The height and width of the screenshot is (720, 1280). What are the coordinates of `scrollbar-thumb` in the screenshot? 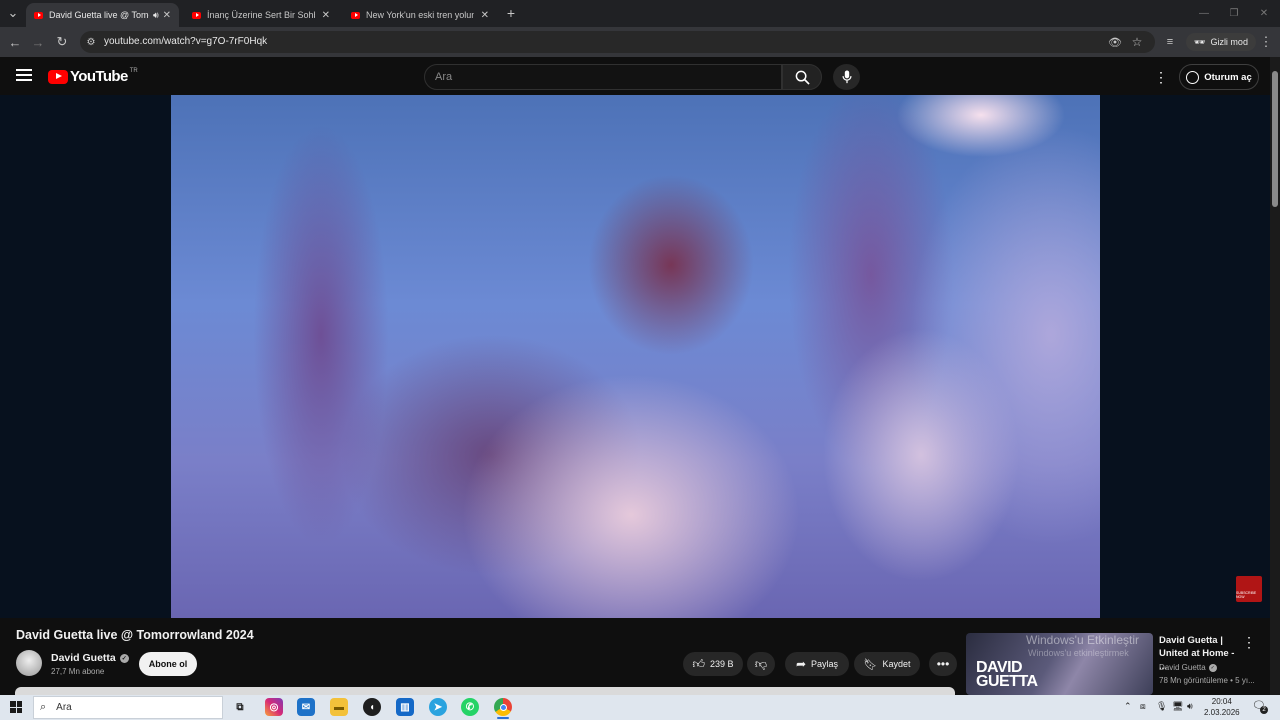 It's located at (1275, 139).